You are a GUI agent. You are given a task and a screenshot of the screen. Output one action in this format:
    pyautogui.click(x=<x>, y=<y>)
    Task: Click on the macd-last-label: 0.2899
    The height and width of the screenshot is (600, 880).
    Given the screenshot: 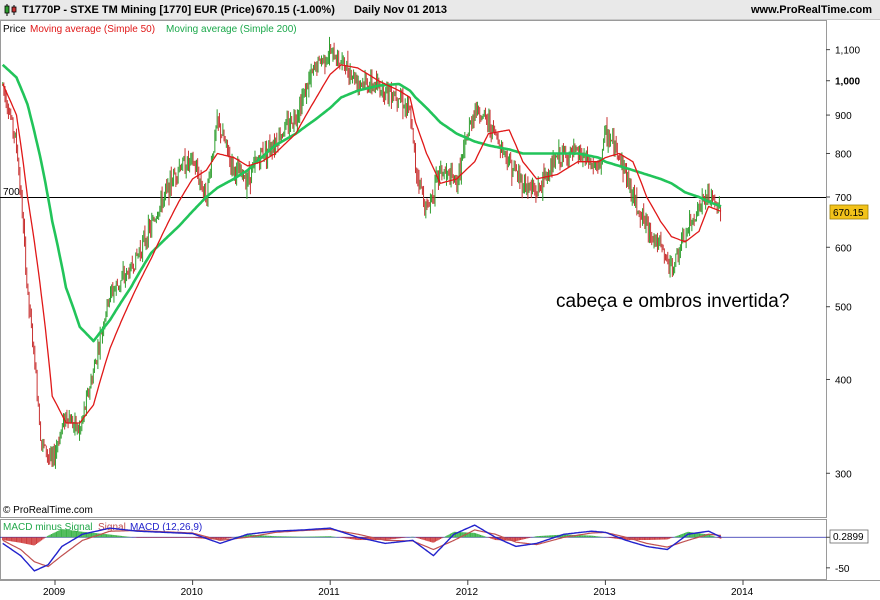 What is the action you would take?
    pyautogui.click(x=848, y=537)
    